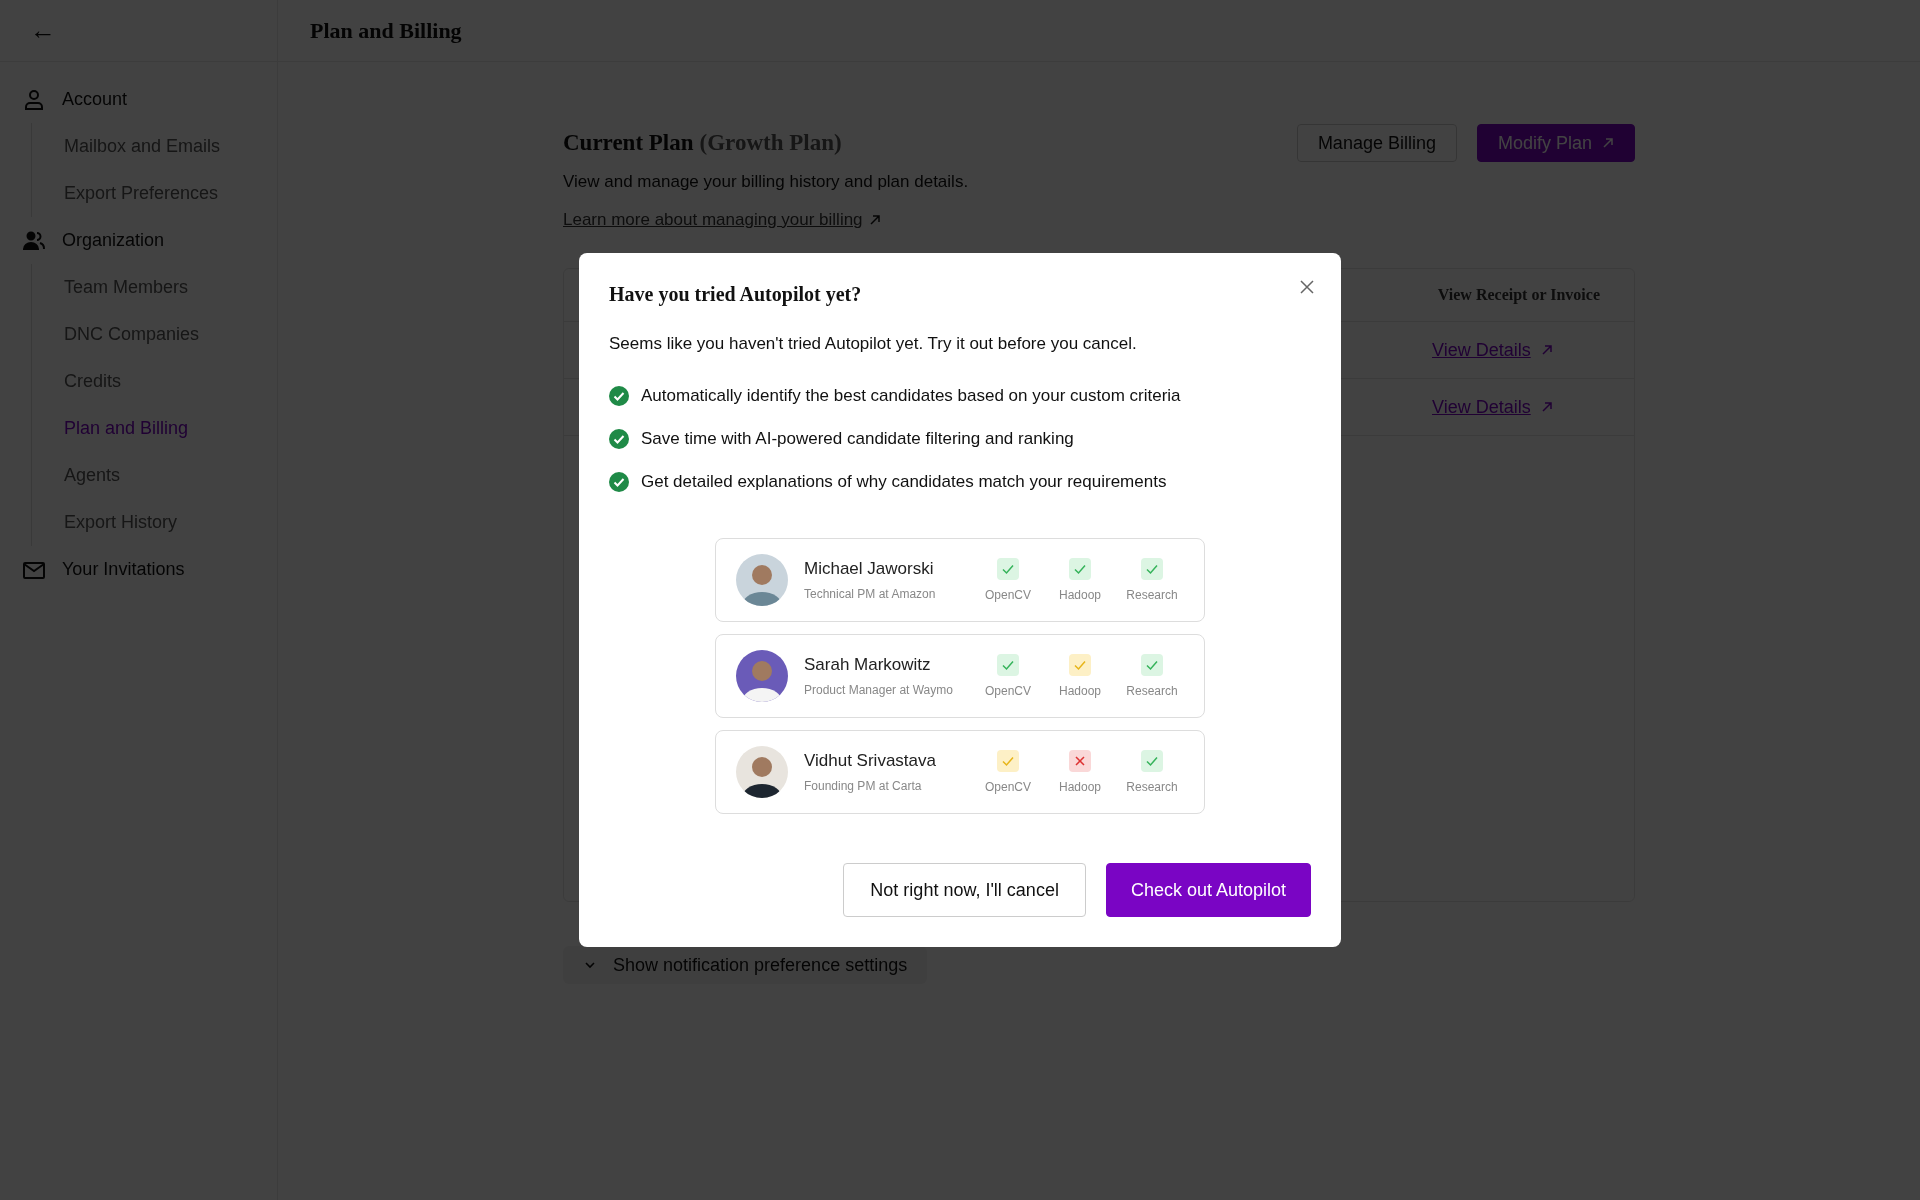 Image resolution: width=1920 pixels, height=1200 pixels. What do you see at coordinates (43, 30) in the screenshot?
I see `back-button: ←` at bounding box center [43, 30].